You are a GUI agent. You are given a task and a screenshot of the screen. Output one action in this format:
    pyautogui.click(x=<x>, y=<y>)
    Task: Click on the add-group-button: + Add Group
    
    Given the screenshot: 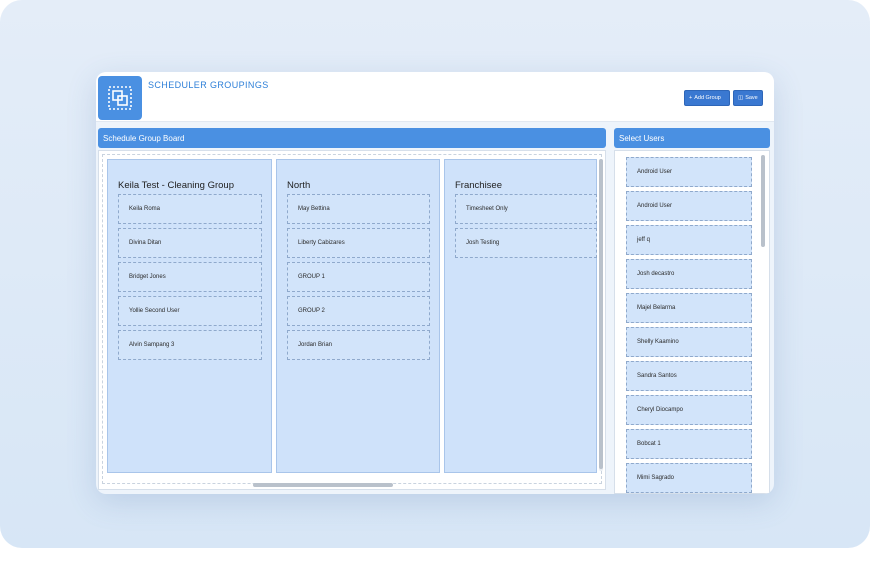 What is the action you would take?
    pyautogui.click(x=707, y=98)
    